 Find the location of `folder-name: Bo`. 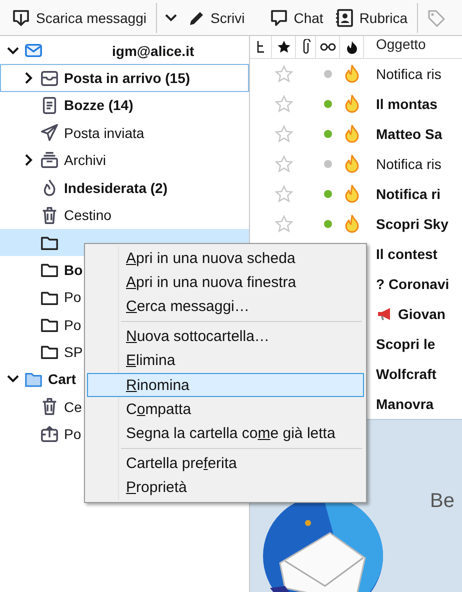

folder-name: Bo is located at coordinates (73, 270).